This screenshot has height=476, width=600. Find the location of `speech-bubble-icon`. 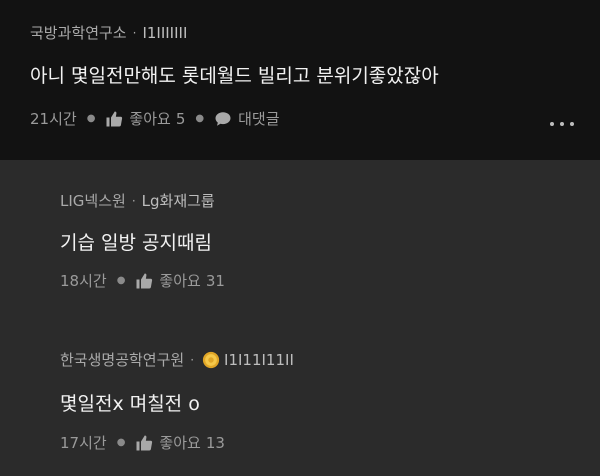

speech-bubble-icon is located at coordinates (223, 118).